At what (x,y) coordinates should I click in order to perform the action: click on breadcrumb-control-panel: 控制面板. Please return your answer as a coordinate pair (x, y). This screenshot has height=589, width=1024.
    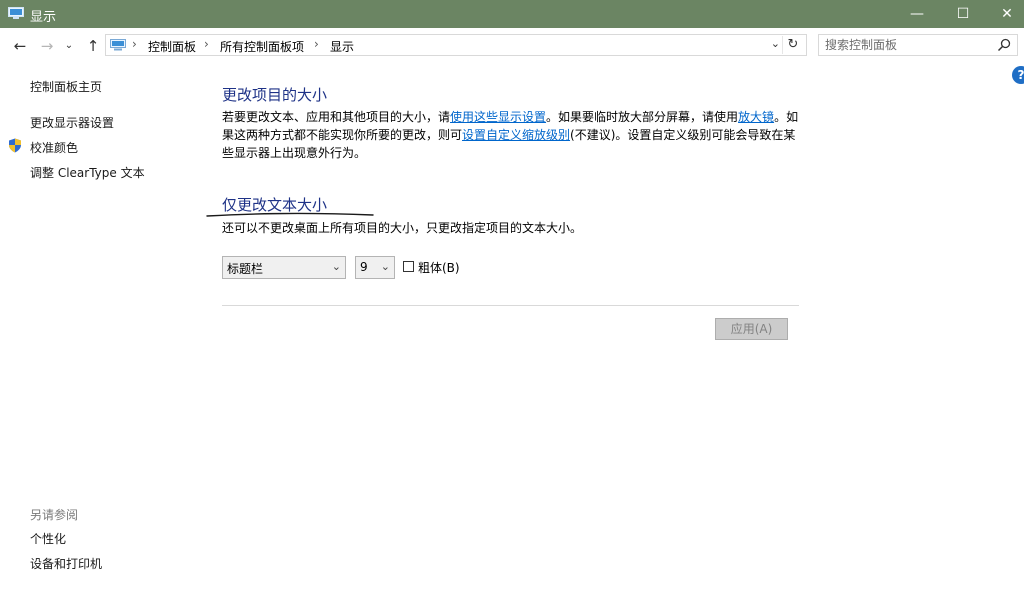
    Looking at the image, I should click on (172, 46).